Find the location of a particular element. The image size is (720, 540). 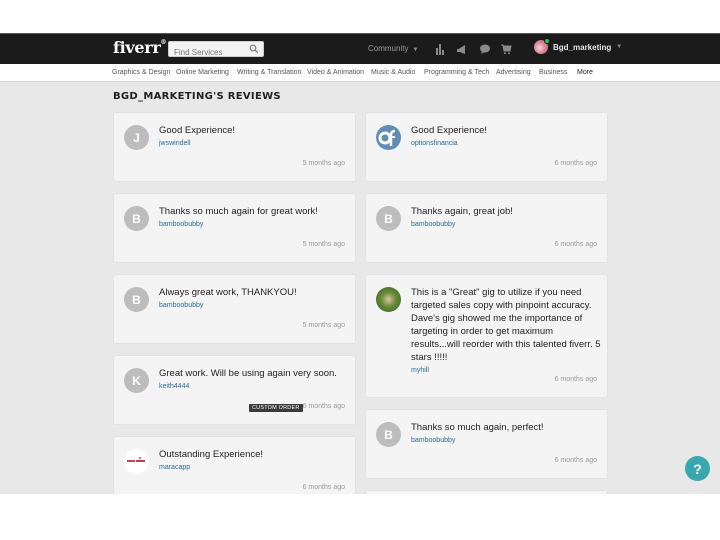

maracapp-logo-icon is located at coordinates (136, 459).